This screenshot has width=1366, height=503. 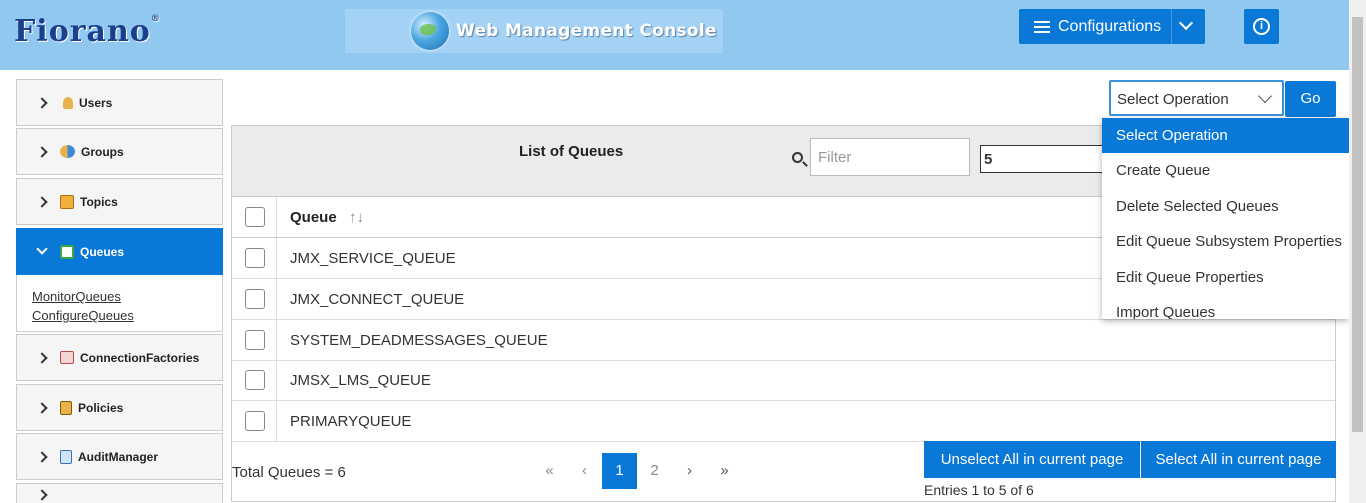 I want to click on menu-item-edit-queue-properties: Edit Queue Properties, so click(x=1225, y=277).